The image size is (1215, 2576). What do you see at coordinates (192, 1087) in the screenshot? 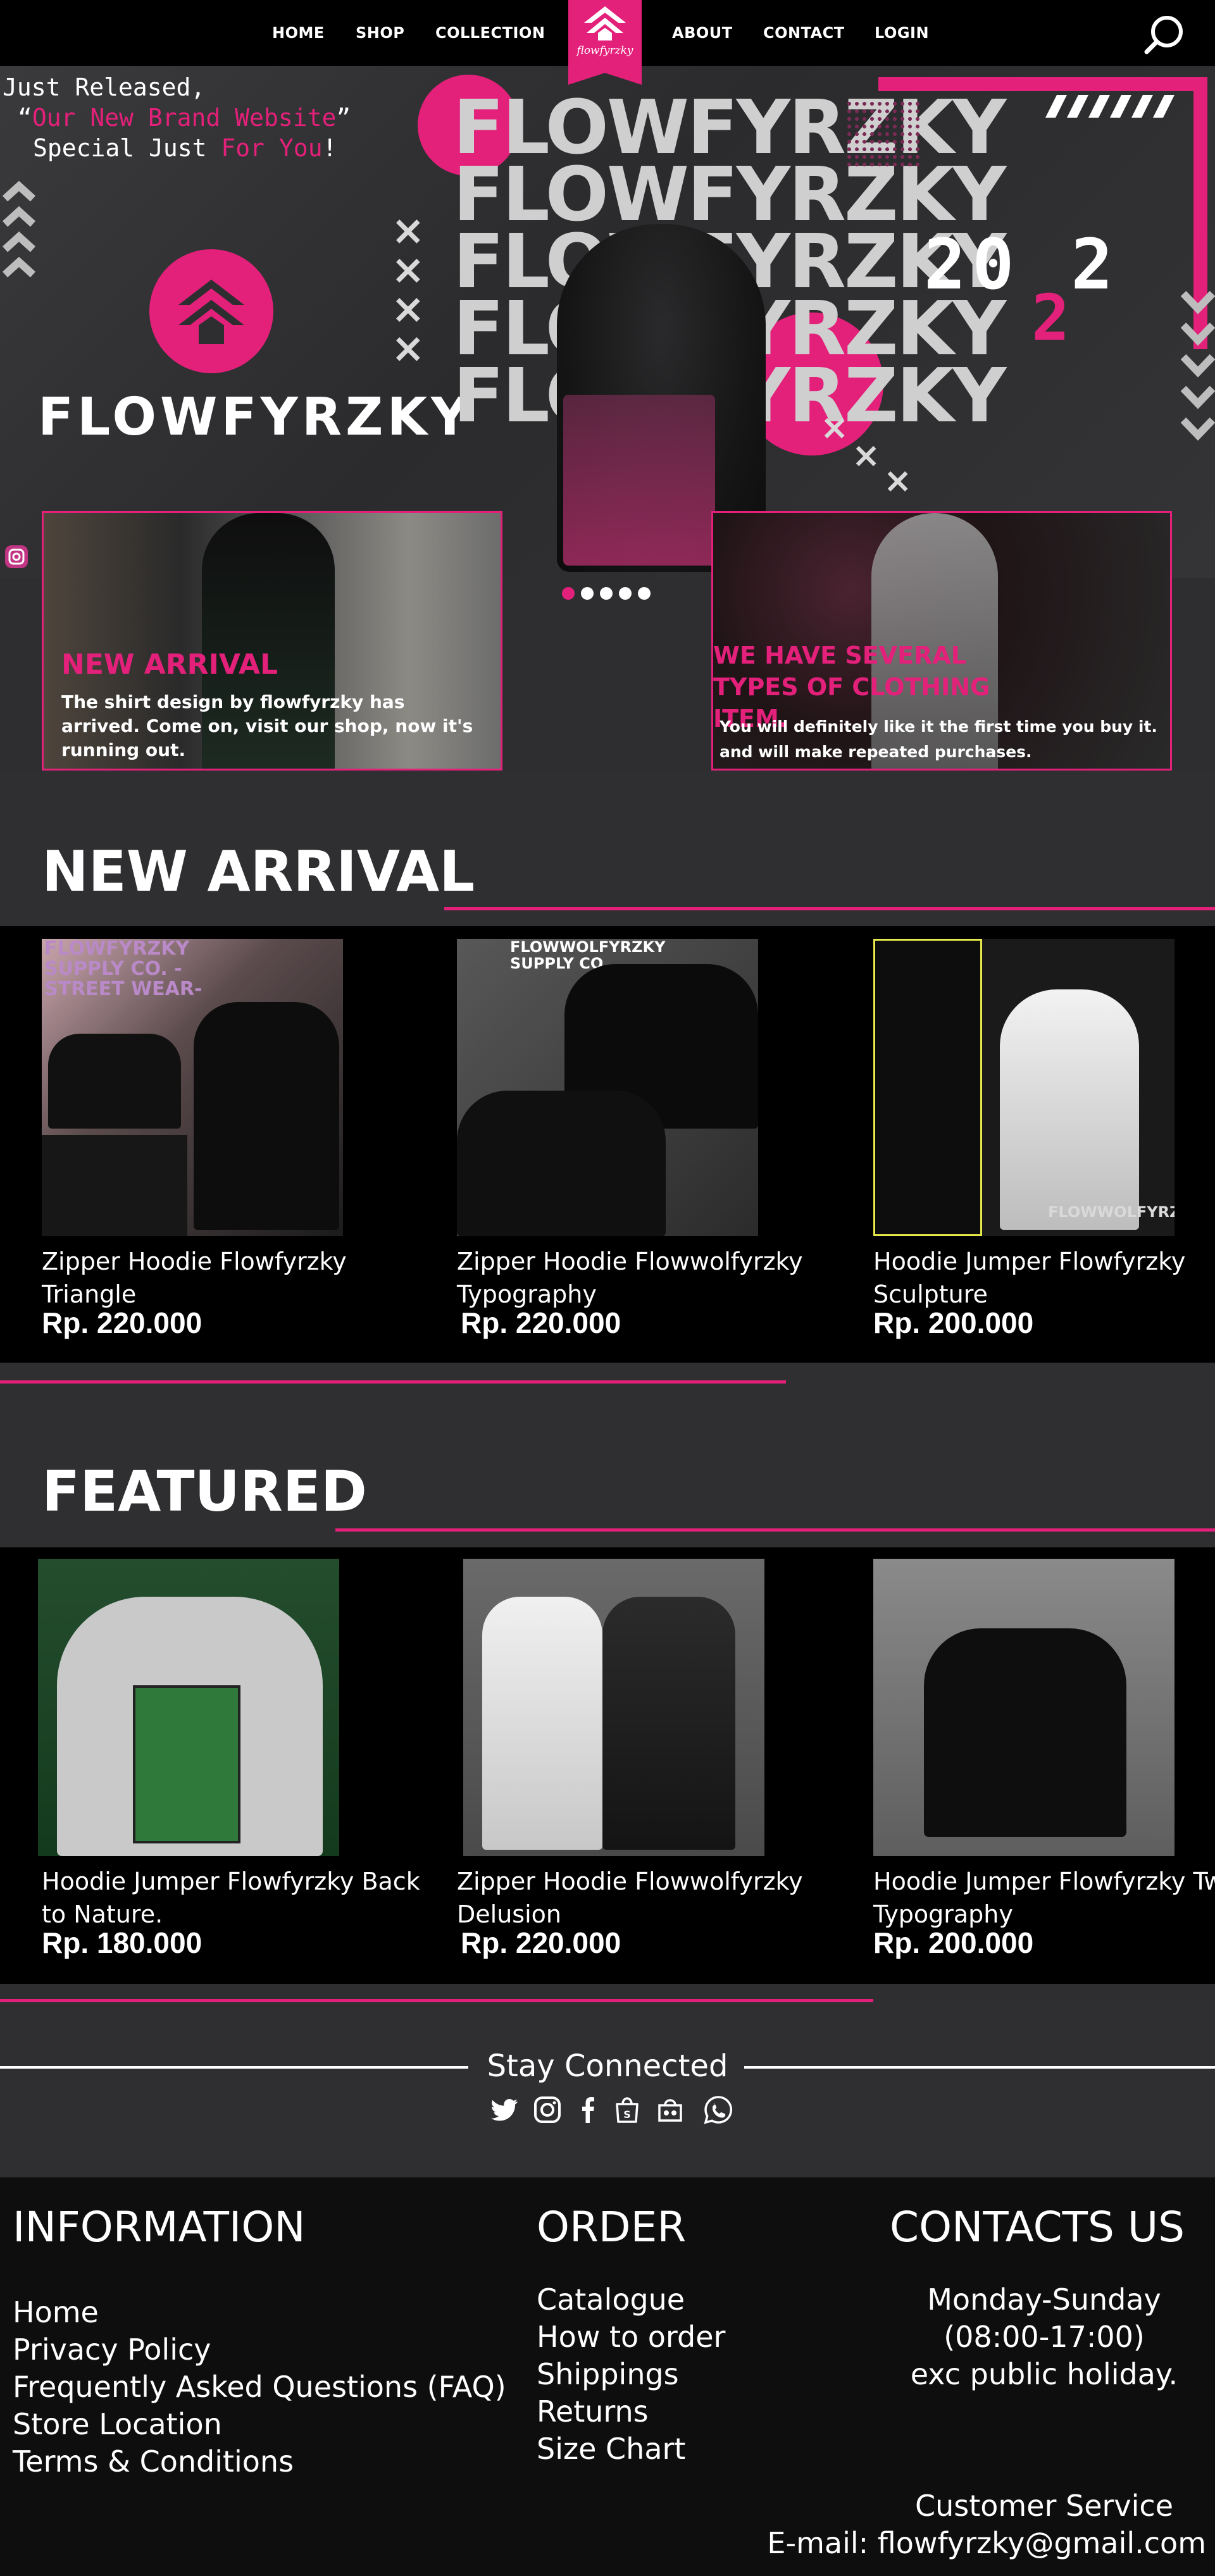
I see `product-image: FLOWFYRZKY SUPPLY CO. -STREET WEAR-` at bounding box center [192, 1087].